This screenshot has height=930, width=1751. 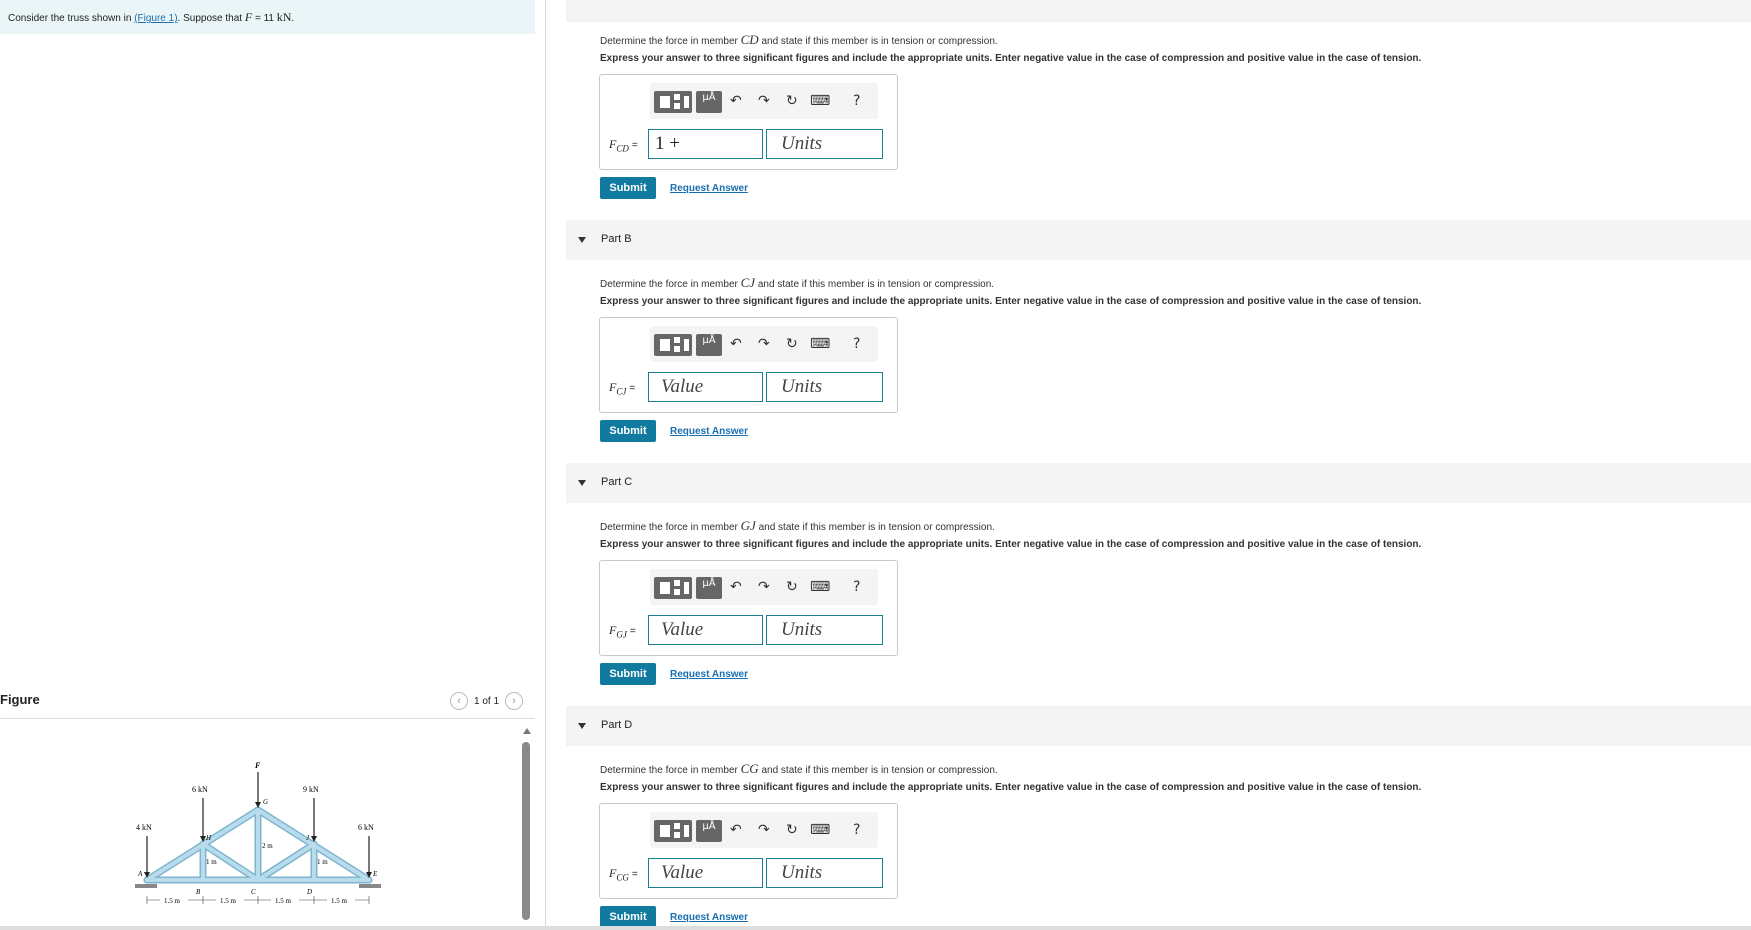 I want to click on figure-scrollbar, so click(x=527, y=824).